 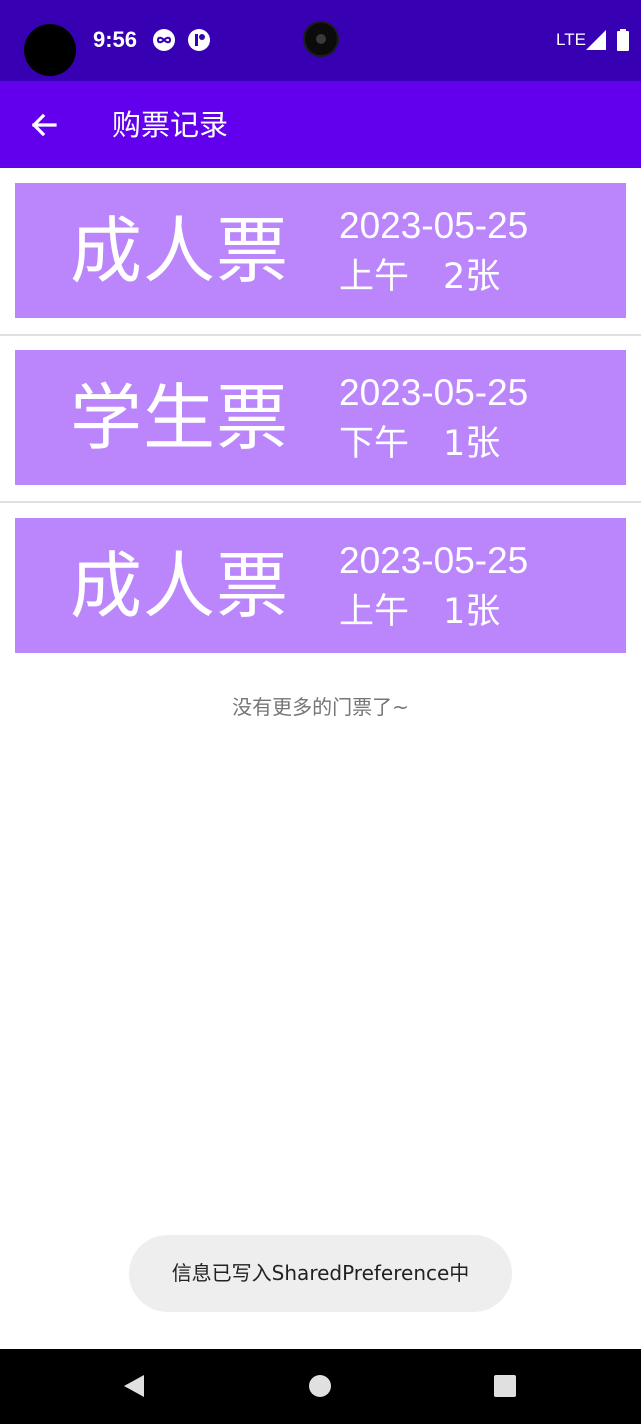 What do you see at coordinates (505, 1386) in the screenshot?
I see `recents-square-icon` at bounding box center [505, 1386].